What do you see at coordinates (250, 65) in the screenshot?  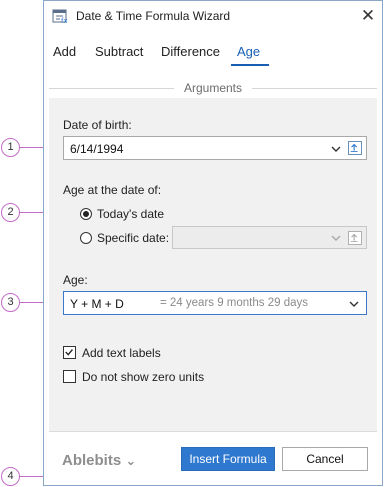 I see `active-tab-indicator` at bounding box center [250, 65].